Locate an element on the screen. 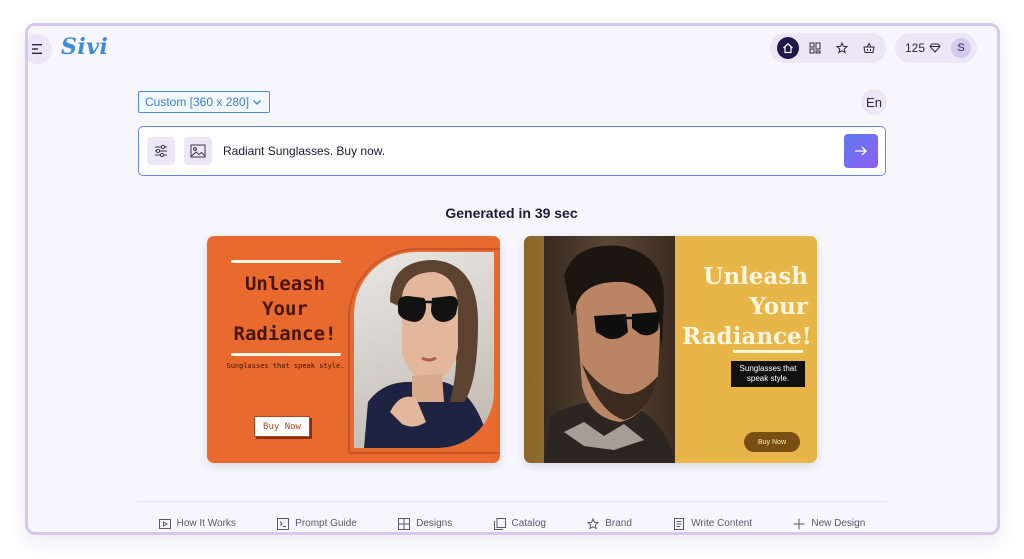 This screenshot has height=559, width=1024. hamburger-icon is located at coordinates (37, 49).